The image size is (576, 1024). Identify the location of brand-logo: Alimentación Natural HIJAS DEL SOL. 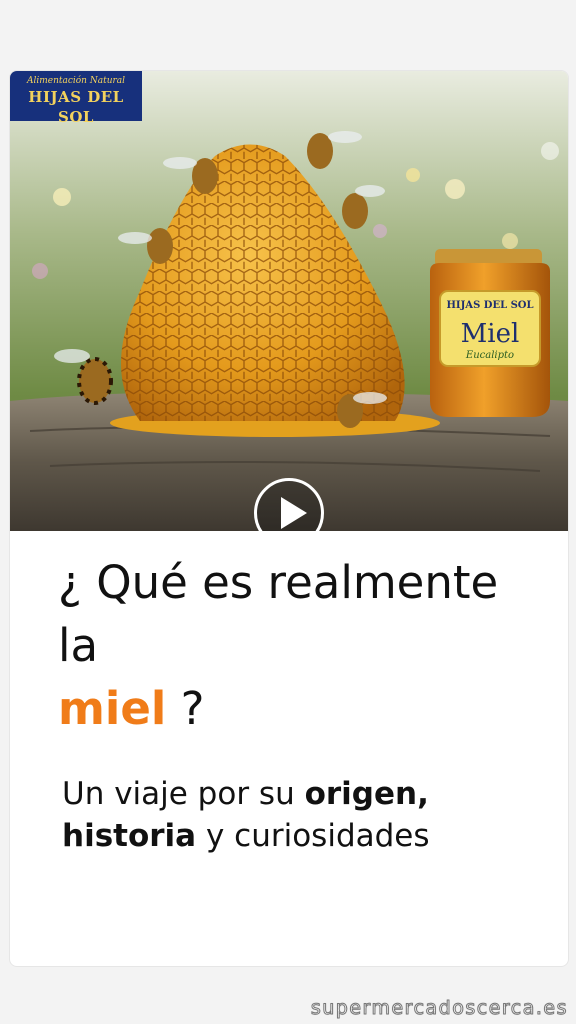
(76, 98).